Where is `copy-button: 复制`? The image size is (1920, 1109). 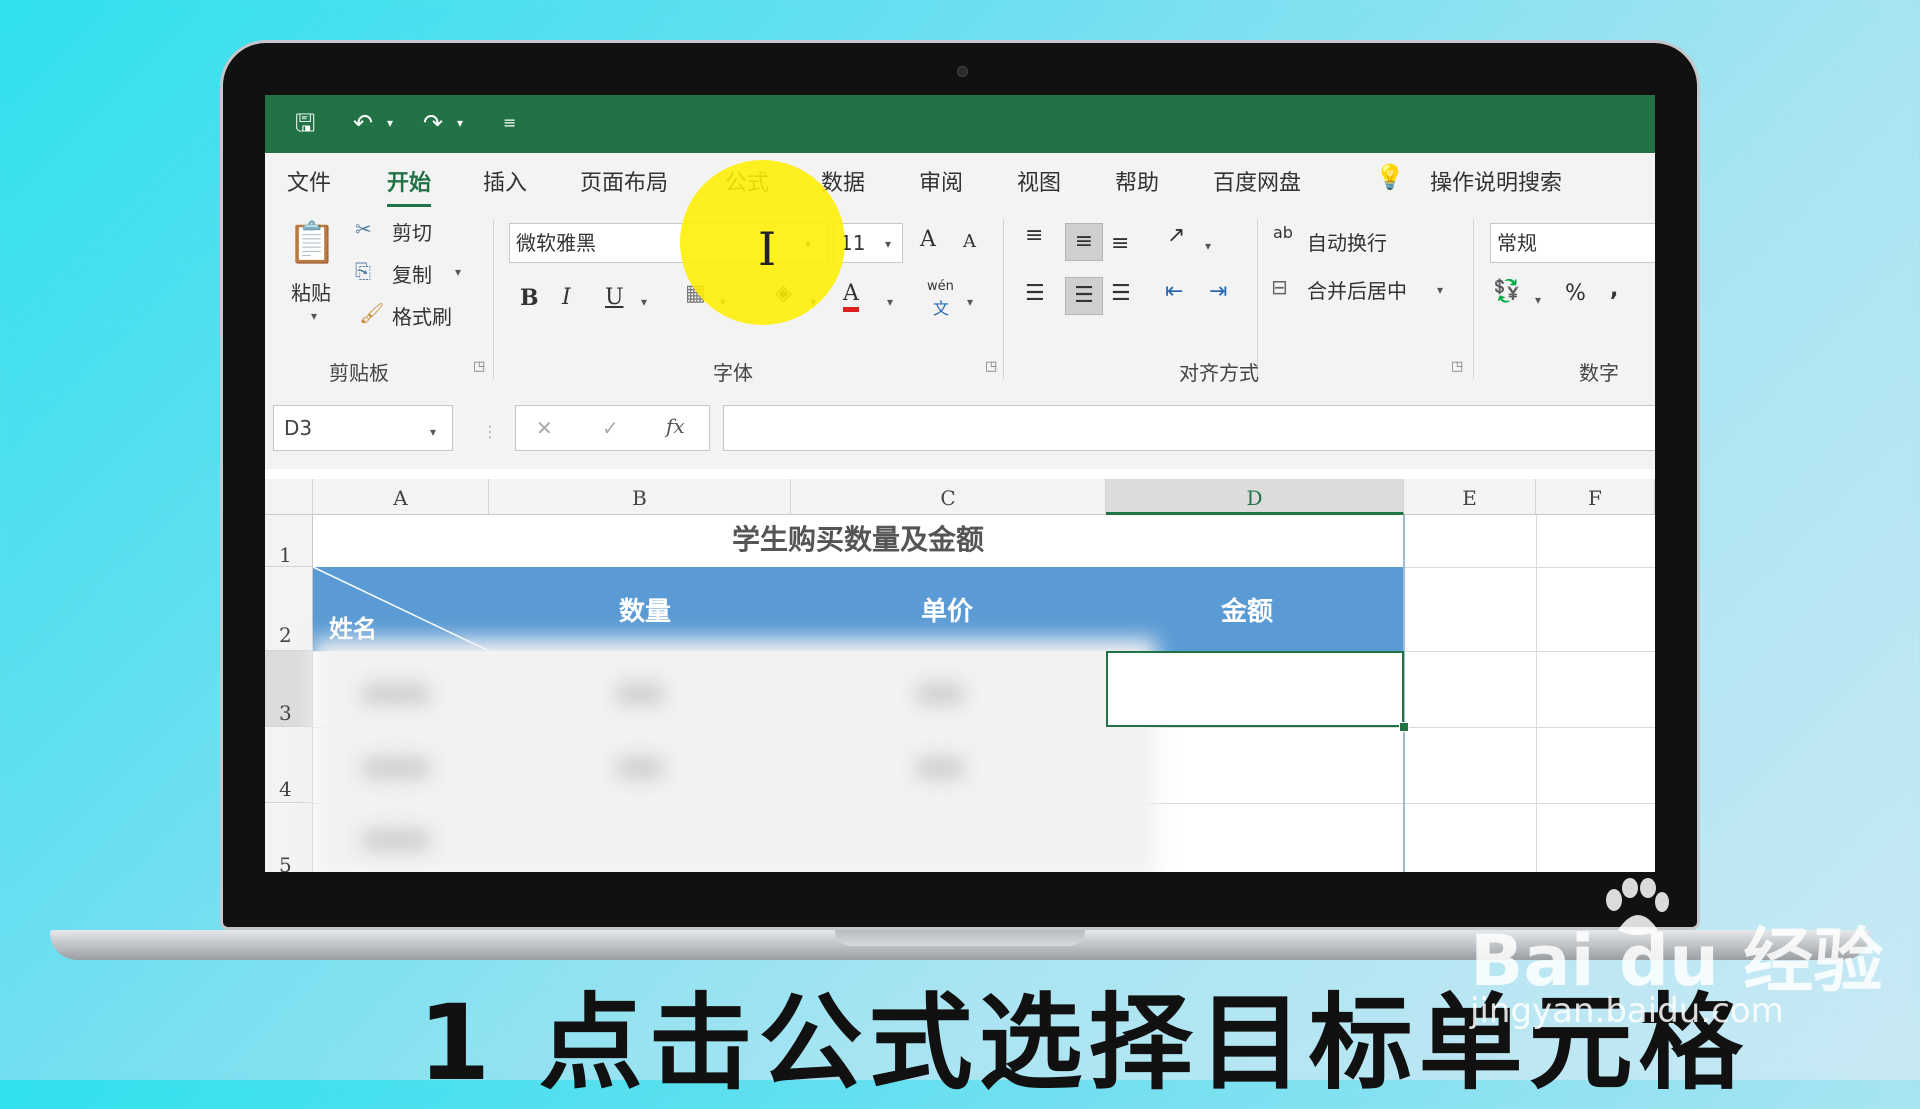
copy-button: 复制 is located at coordinates (412, 273).